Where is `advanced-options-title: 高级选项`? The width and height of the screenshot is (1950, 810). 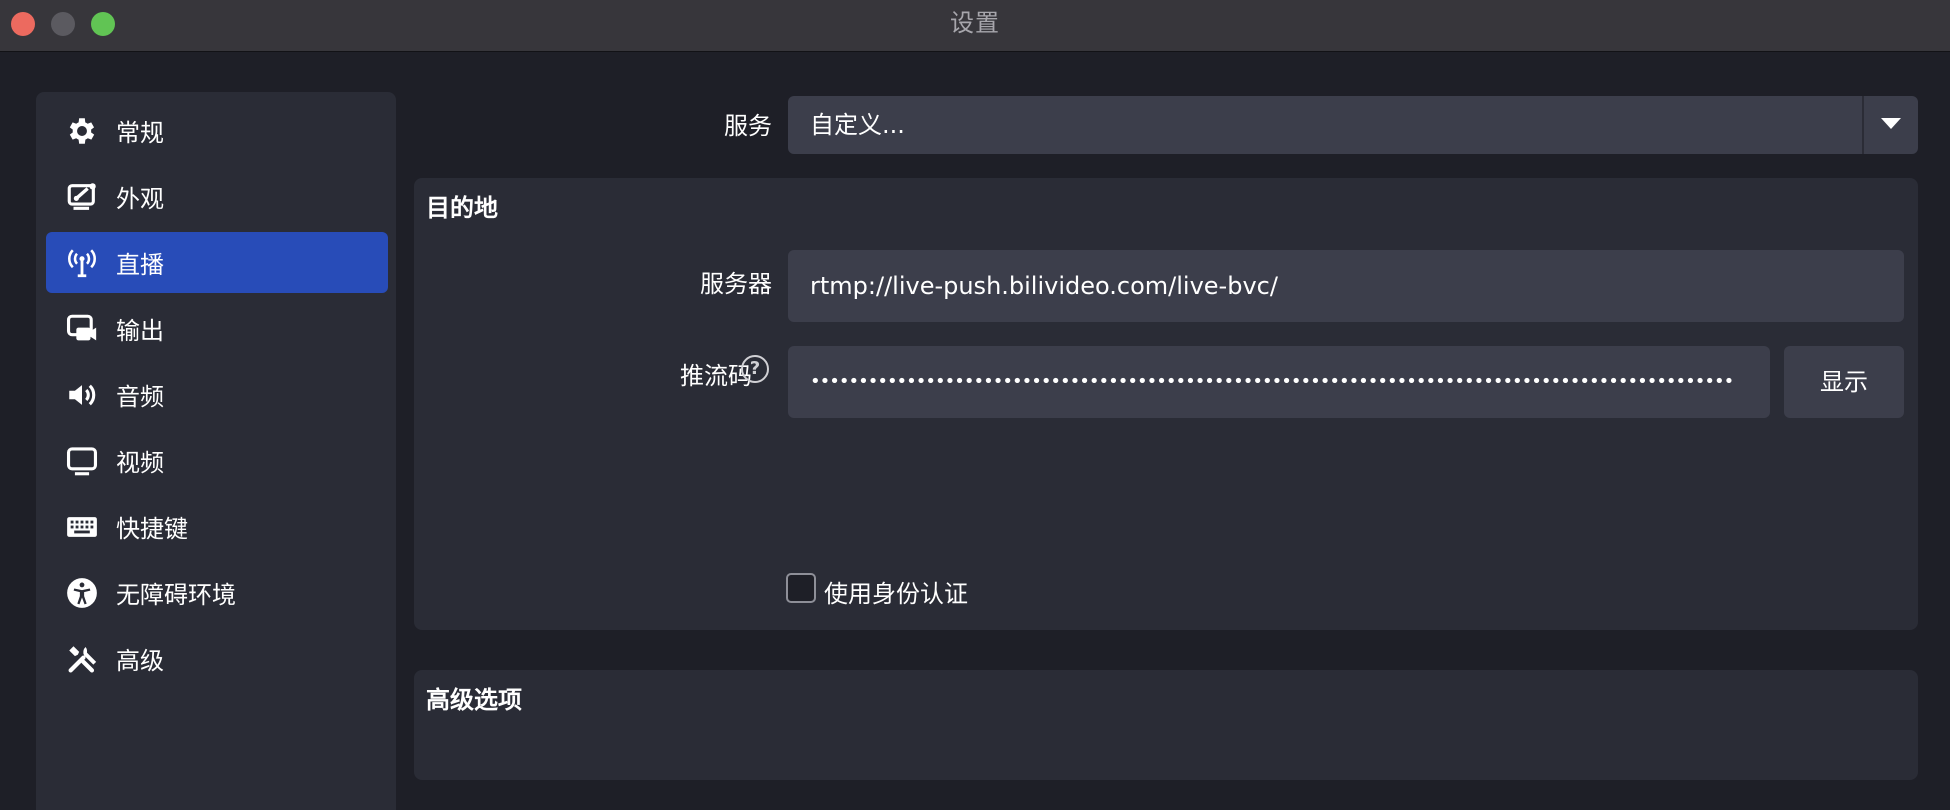 advanced-options-title: 高级选项 is located at coordinates (474, 700).